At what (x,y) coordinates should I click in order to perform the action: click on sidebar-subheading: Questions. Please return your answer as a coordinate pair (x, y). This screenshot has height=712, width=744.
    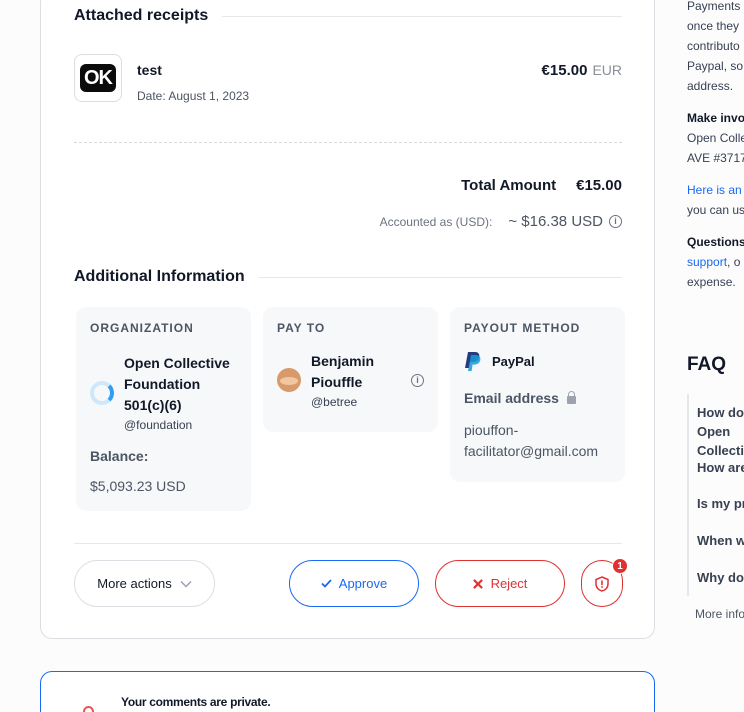
    Looking at the image, I should click on (715, 242).